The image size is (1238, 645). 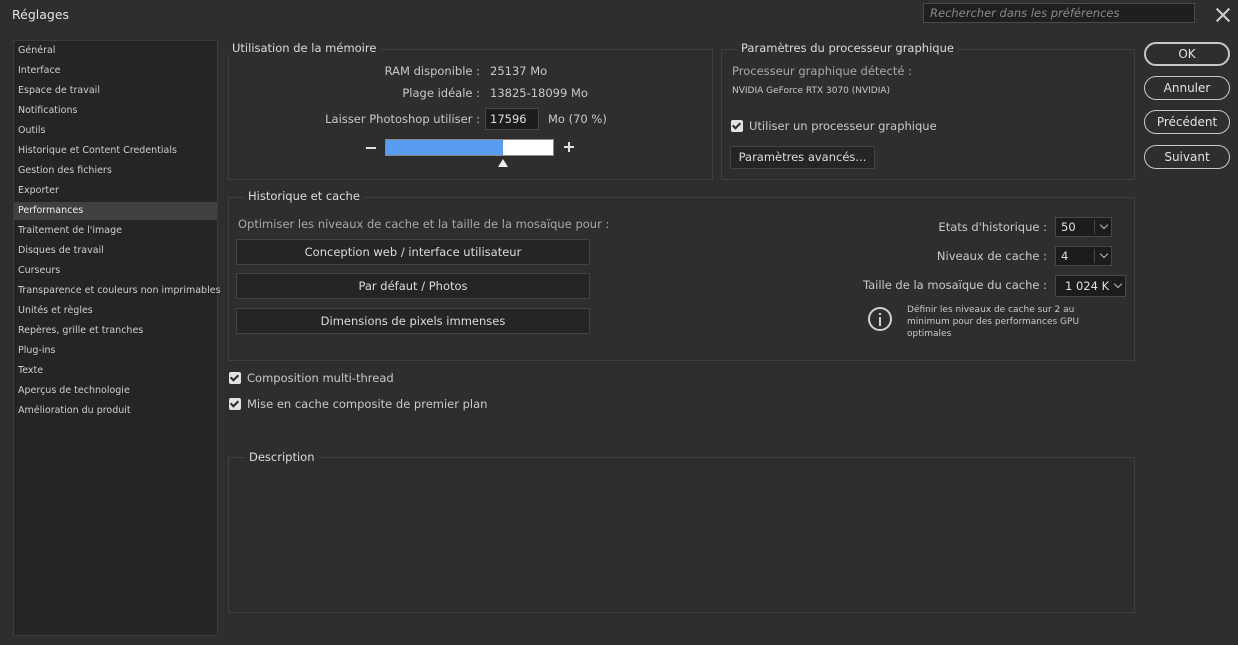 I want to click on memory-unit-label: Mo (70 %), so click(x=577, y=119).